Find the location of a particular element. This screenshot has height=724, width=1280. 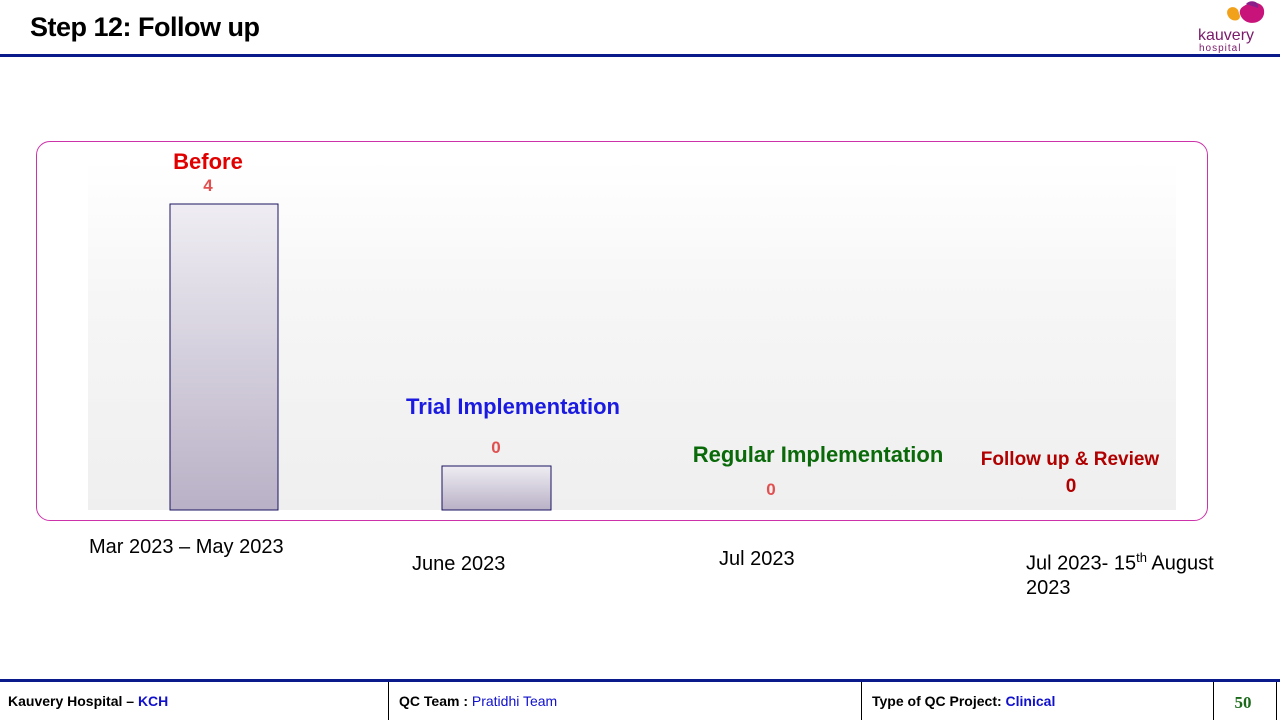

footer-team-value: Pratidhi Team is located at coordinates (514, 701).